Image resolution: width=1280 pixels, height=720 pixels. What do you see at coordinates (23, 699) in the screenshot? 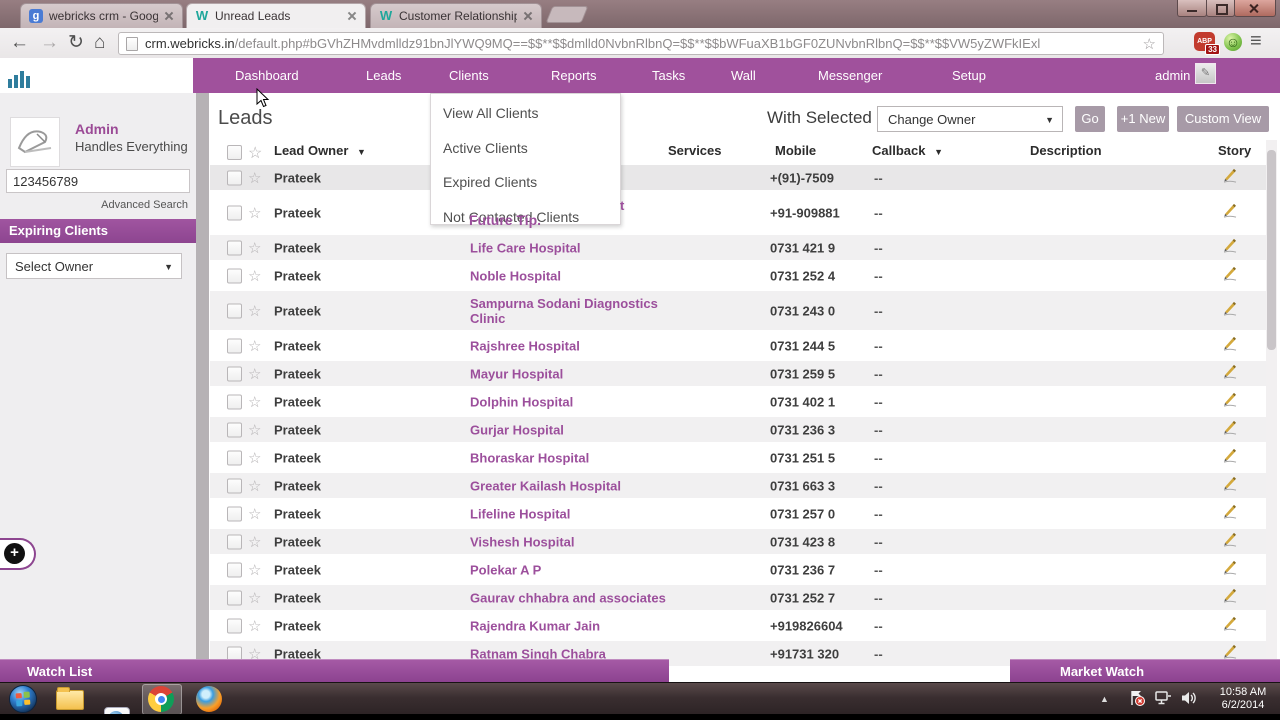
I see `start-orb-icon` at bounding box center [23, 699].